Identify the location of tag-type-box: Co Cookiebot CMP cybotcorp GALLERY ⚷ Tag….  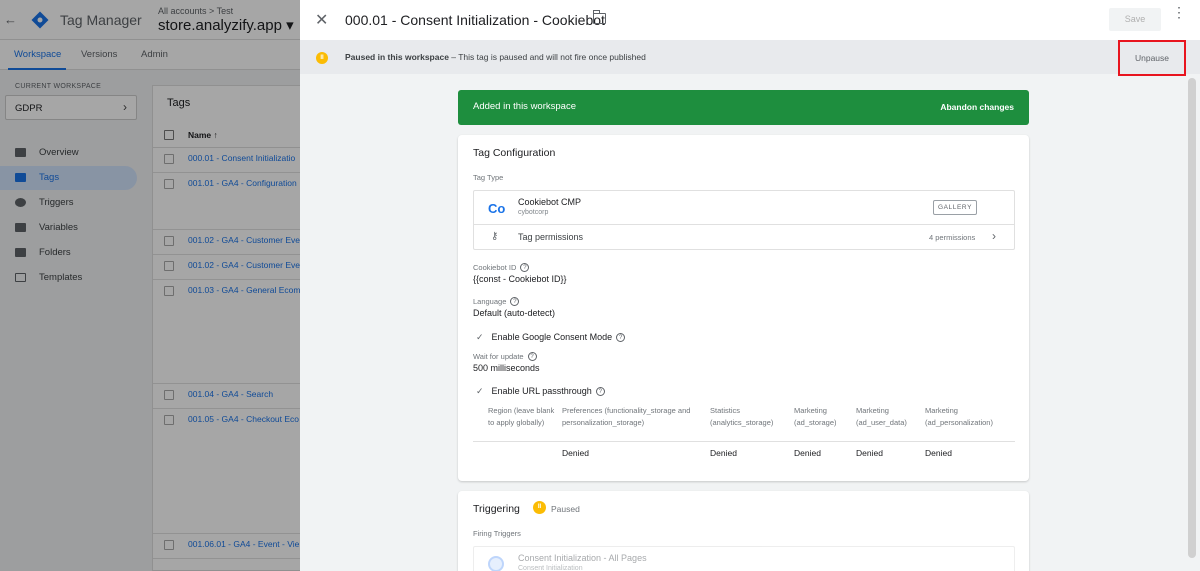
(744, 220).